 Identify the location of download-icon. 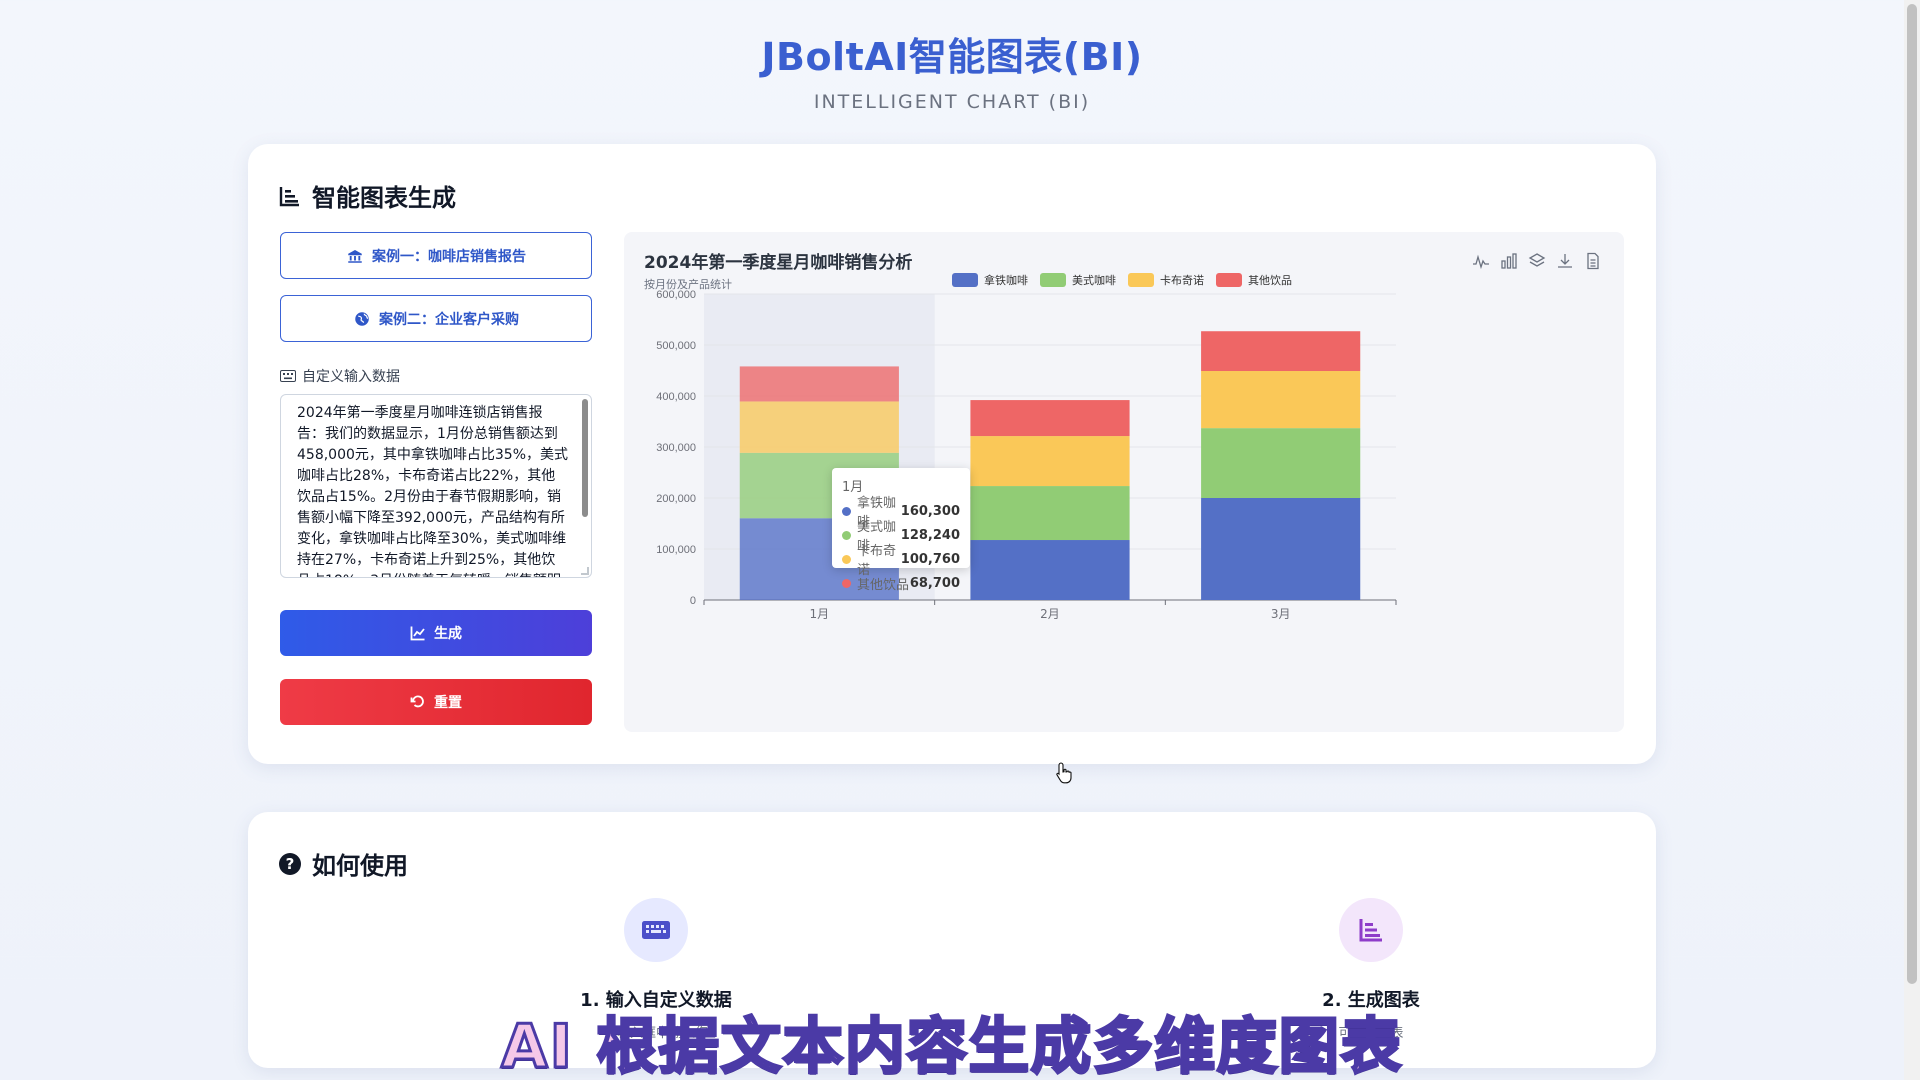
(1565, 261).